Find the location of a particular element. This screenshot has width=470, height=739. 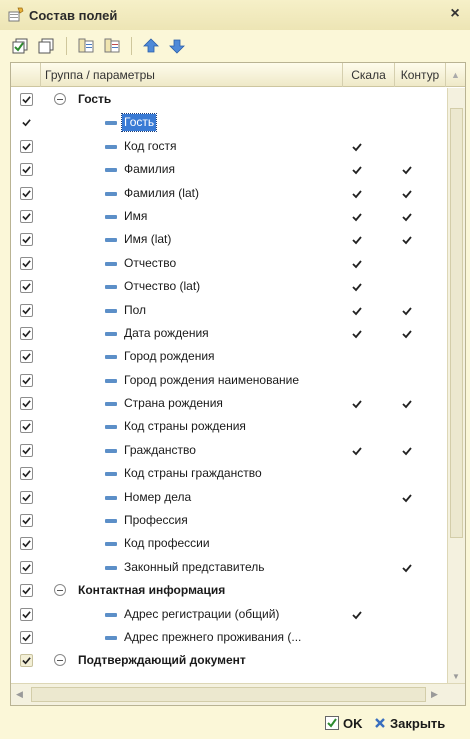

field-row: Профессия is located at coordinates (229, 520).